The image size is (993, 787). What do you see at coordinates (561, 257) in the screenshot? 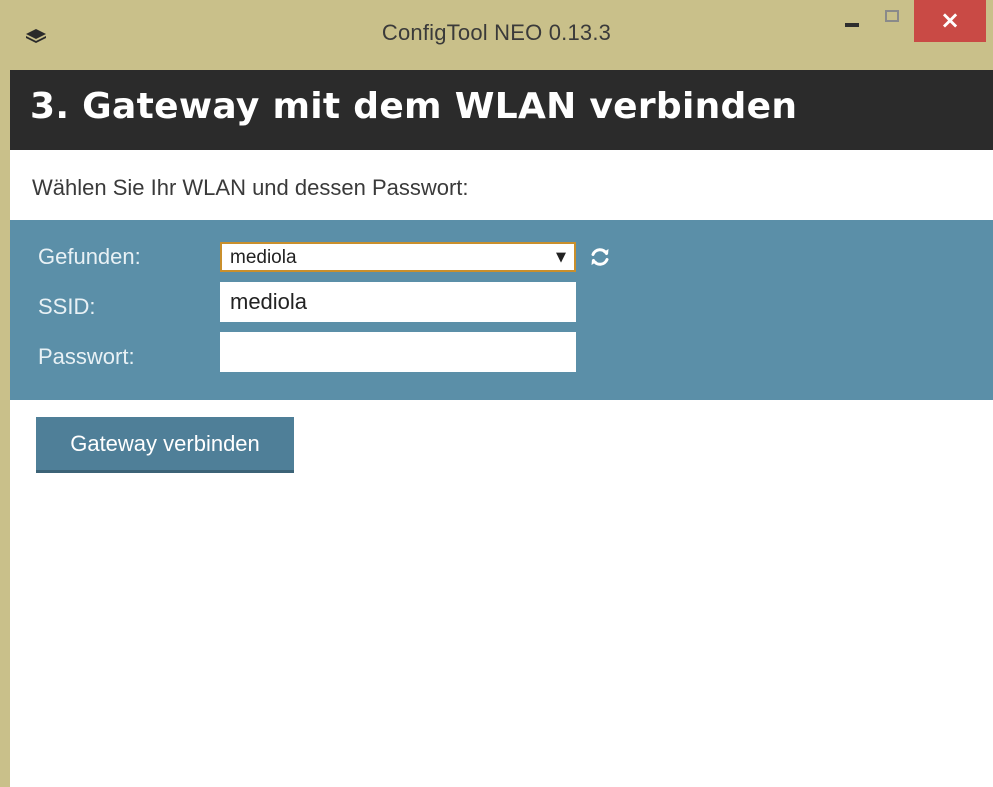
I see `chevron-down-icon: ▼` at bounding box center [561, 257].